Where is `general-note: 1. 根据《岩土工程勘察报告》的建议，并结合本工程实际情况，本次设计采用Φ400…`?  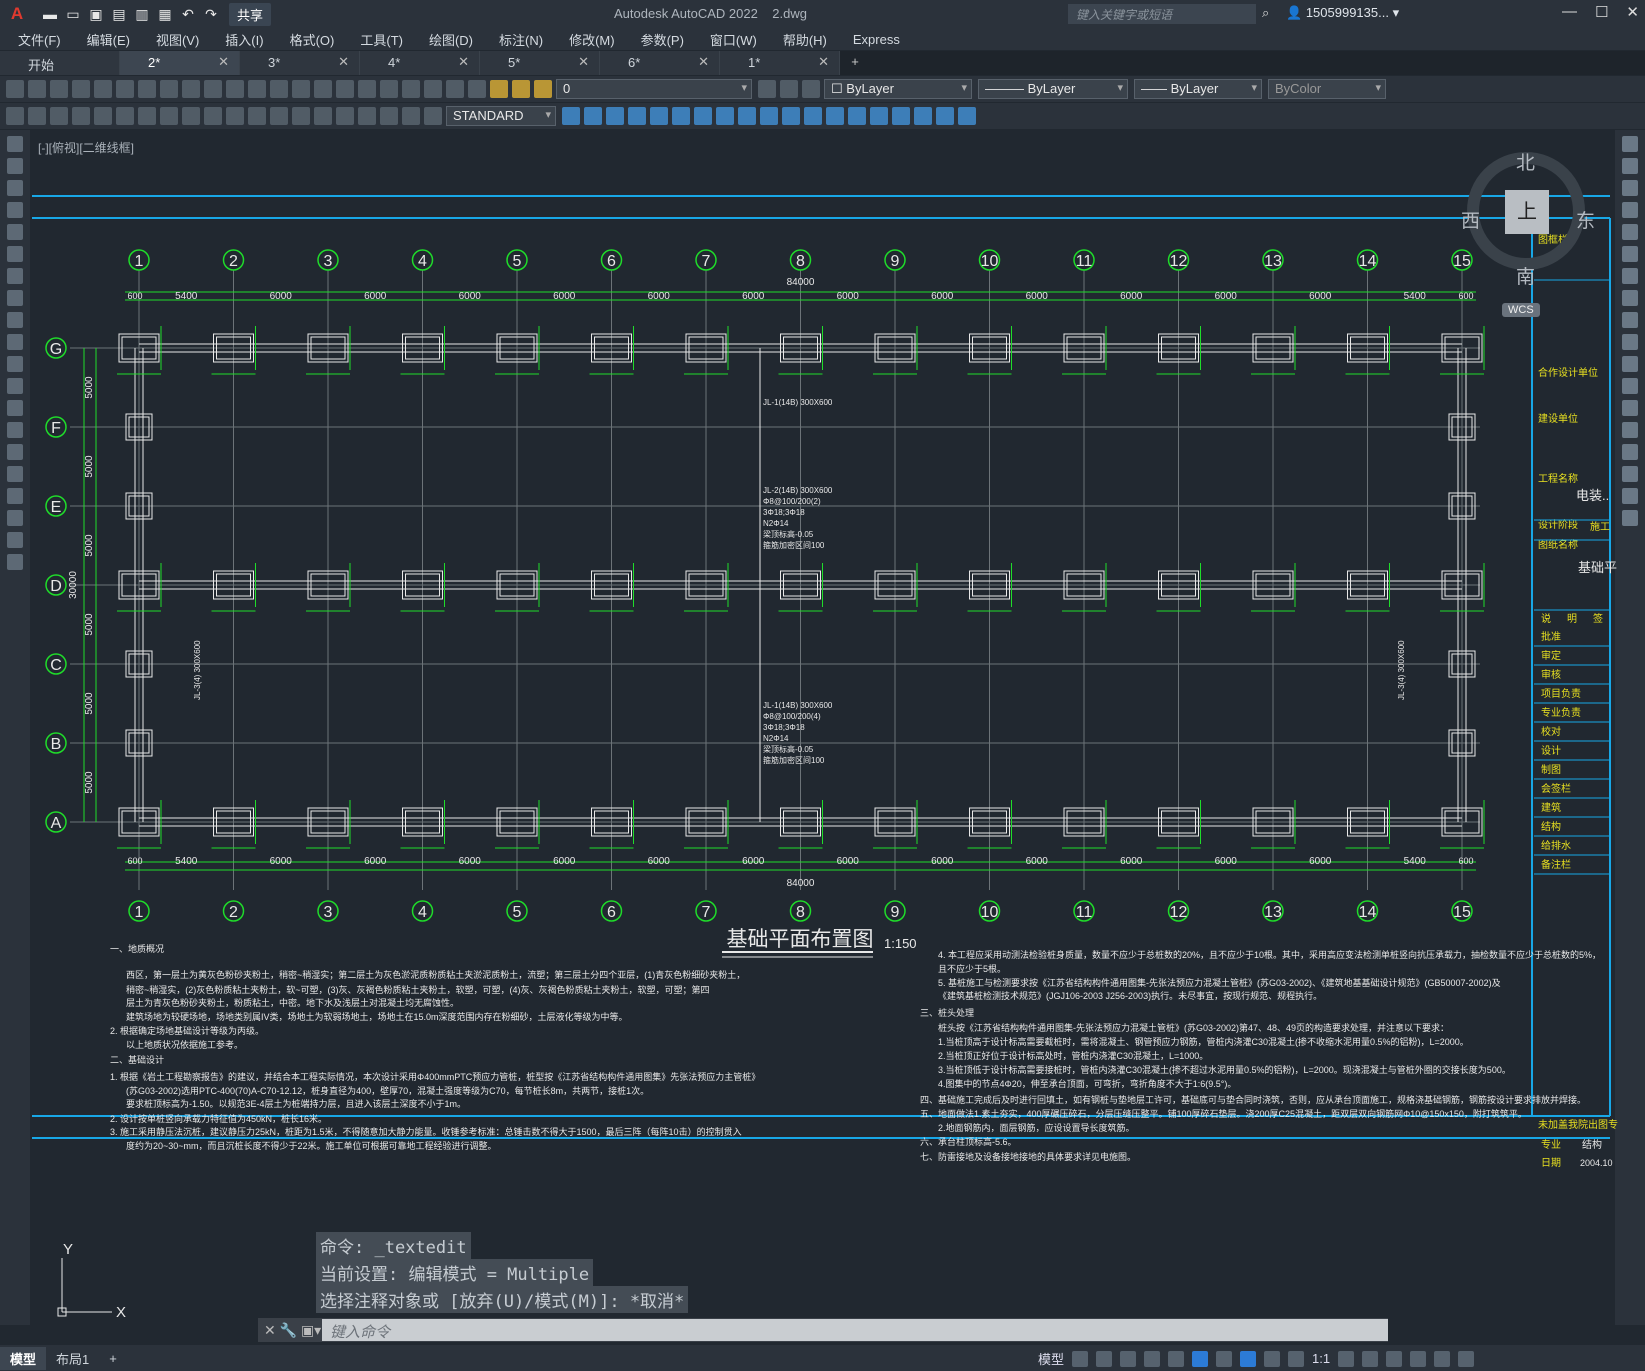
general-note: 1. 根据《岩土工程勘察报告》的建议，并结合本工程实际情况，本次设计采用Φ400… is located at coordinates (435, 1076).